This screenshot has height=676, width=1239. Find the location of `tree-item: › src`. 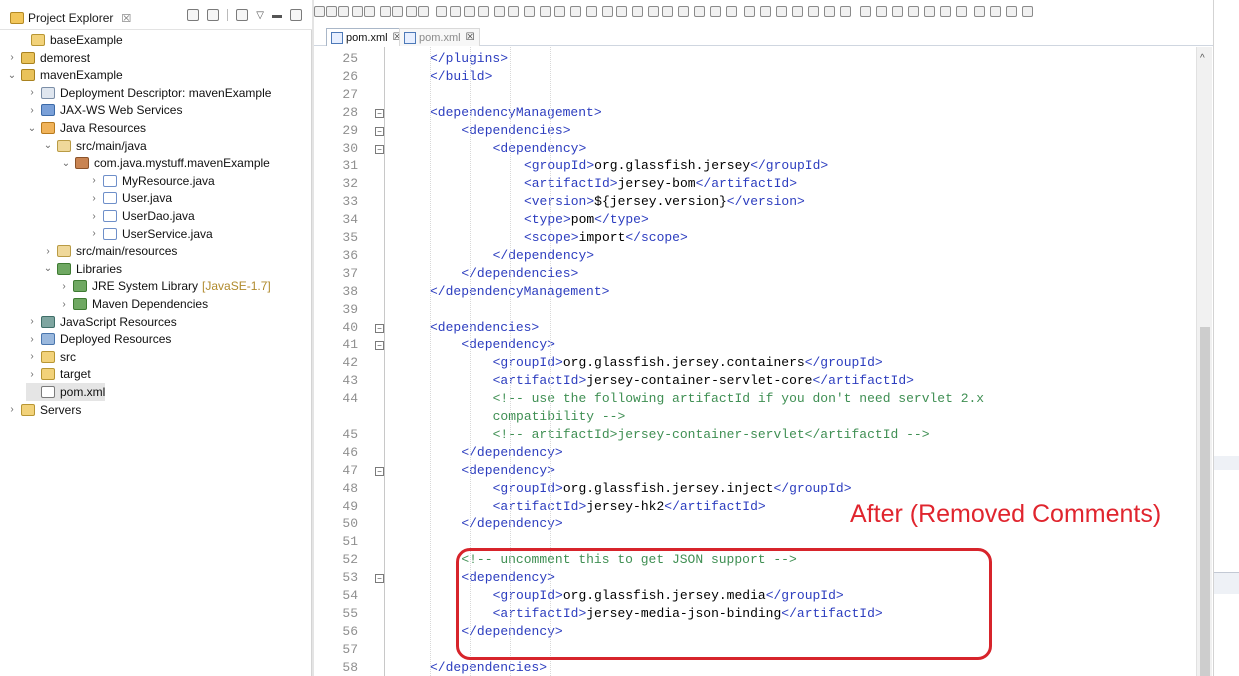

tree-item: › src is located at coordinates (51, 357).